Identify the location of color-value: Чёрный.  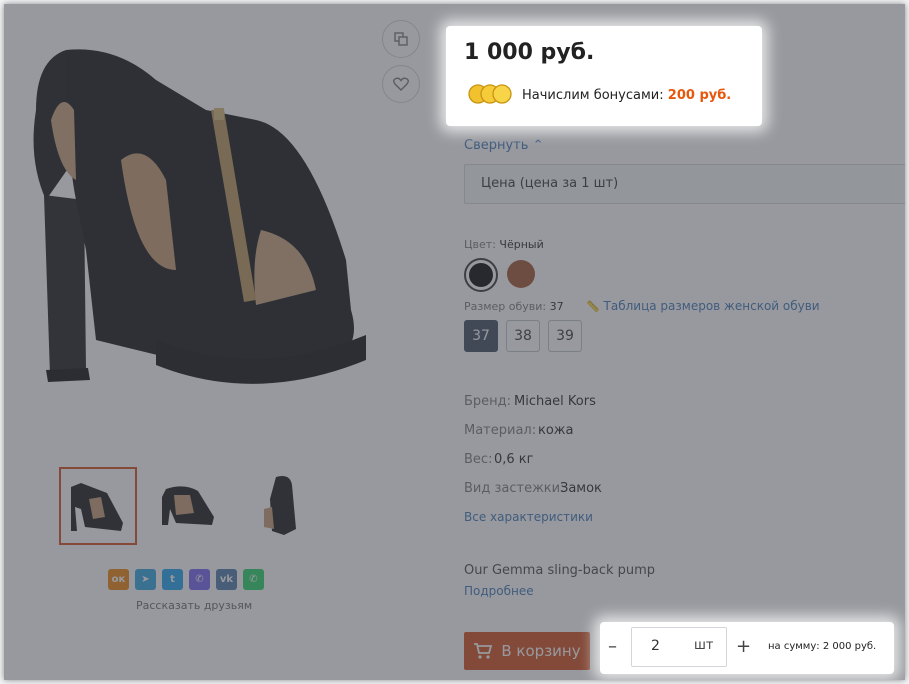
(521, 244).